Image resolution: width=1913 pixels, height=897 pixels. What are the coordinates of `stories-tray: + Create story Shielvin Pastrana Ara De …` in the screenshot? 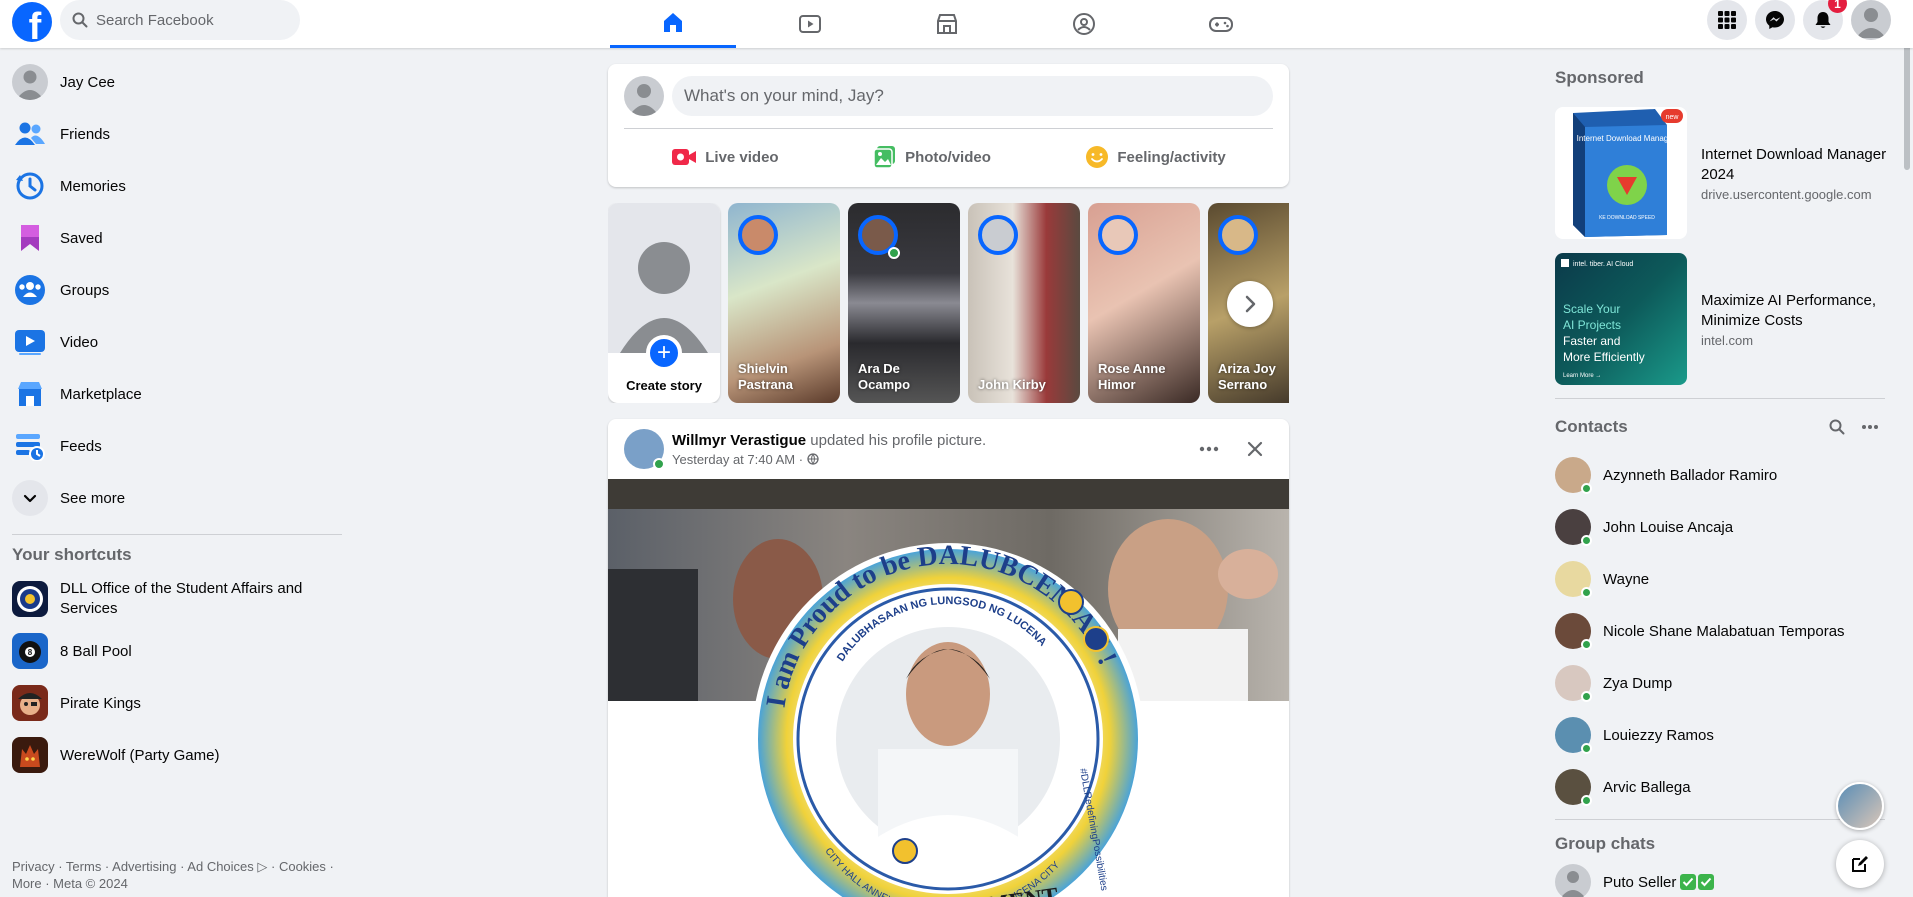 It's located at (948, 303).